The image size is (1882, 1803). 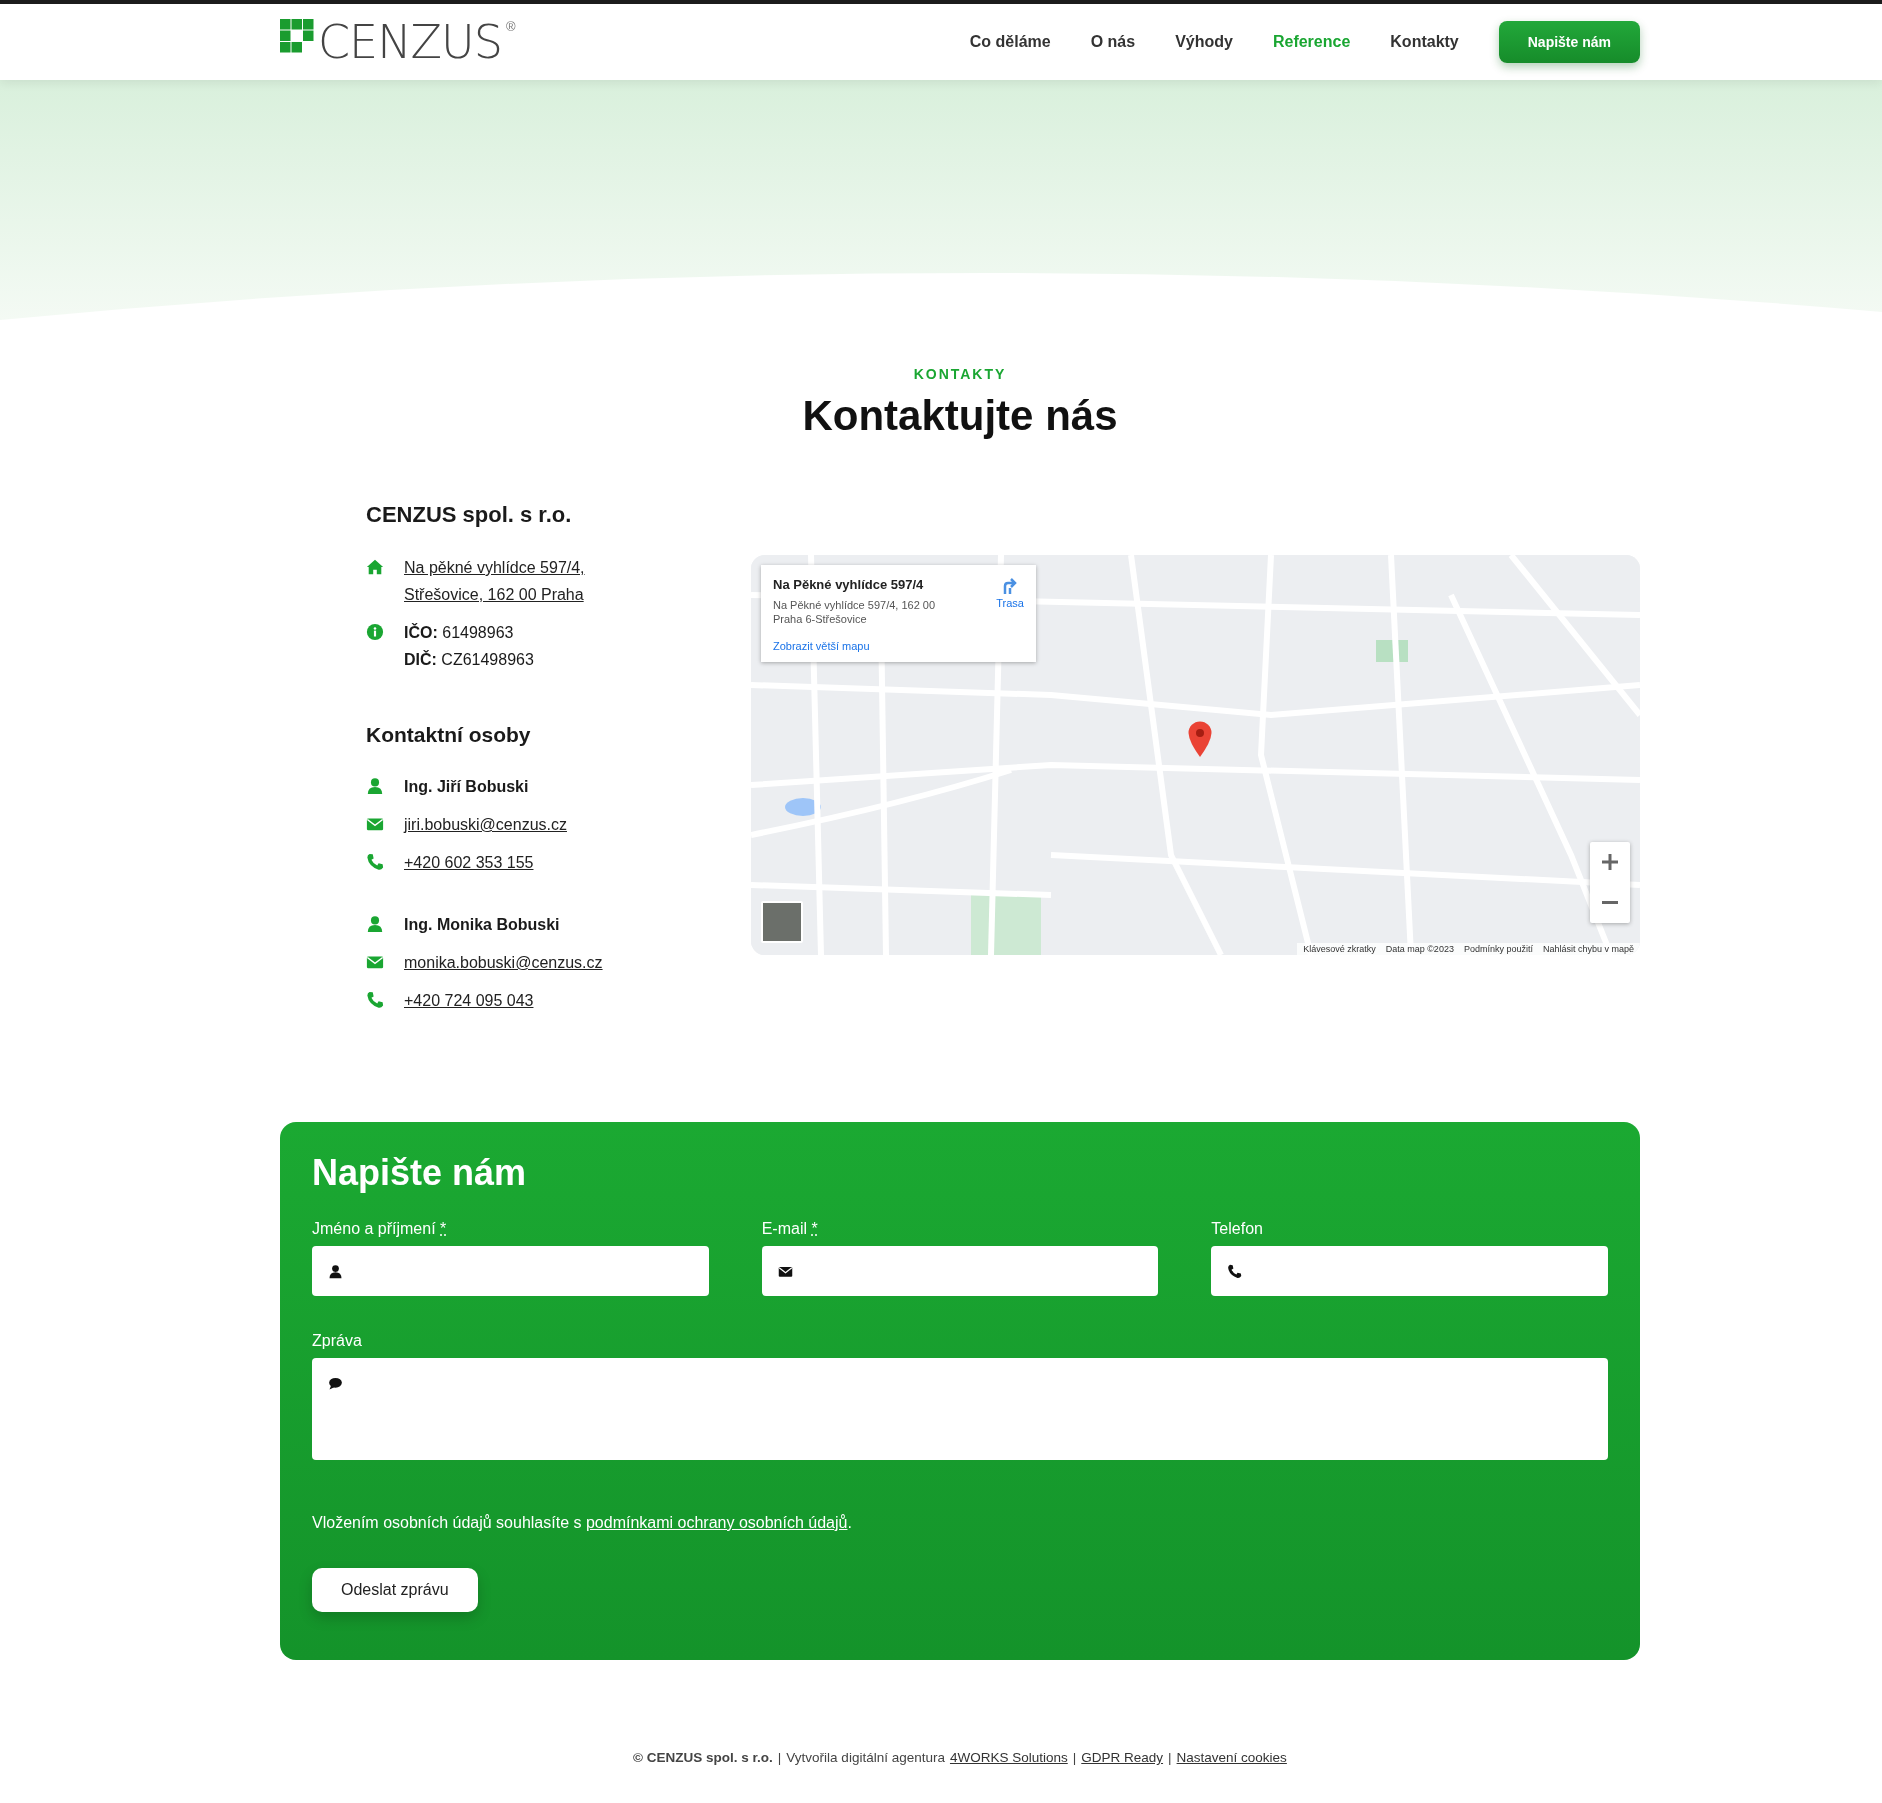 What do you see at coordinates (482, 925) in the screenshot?
I see `person-name: Ing. Monika Bobuski` at bounding box center [482, 925].